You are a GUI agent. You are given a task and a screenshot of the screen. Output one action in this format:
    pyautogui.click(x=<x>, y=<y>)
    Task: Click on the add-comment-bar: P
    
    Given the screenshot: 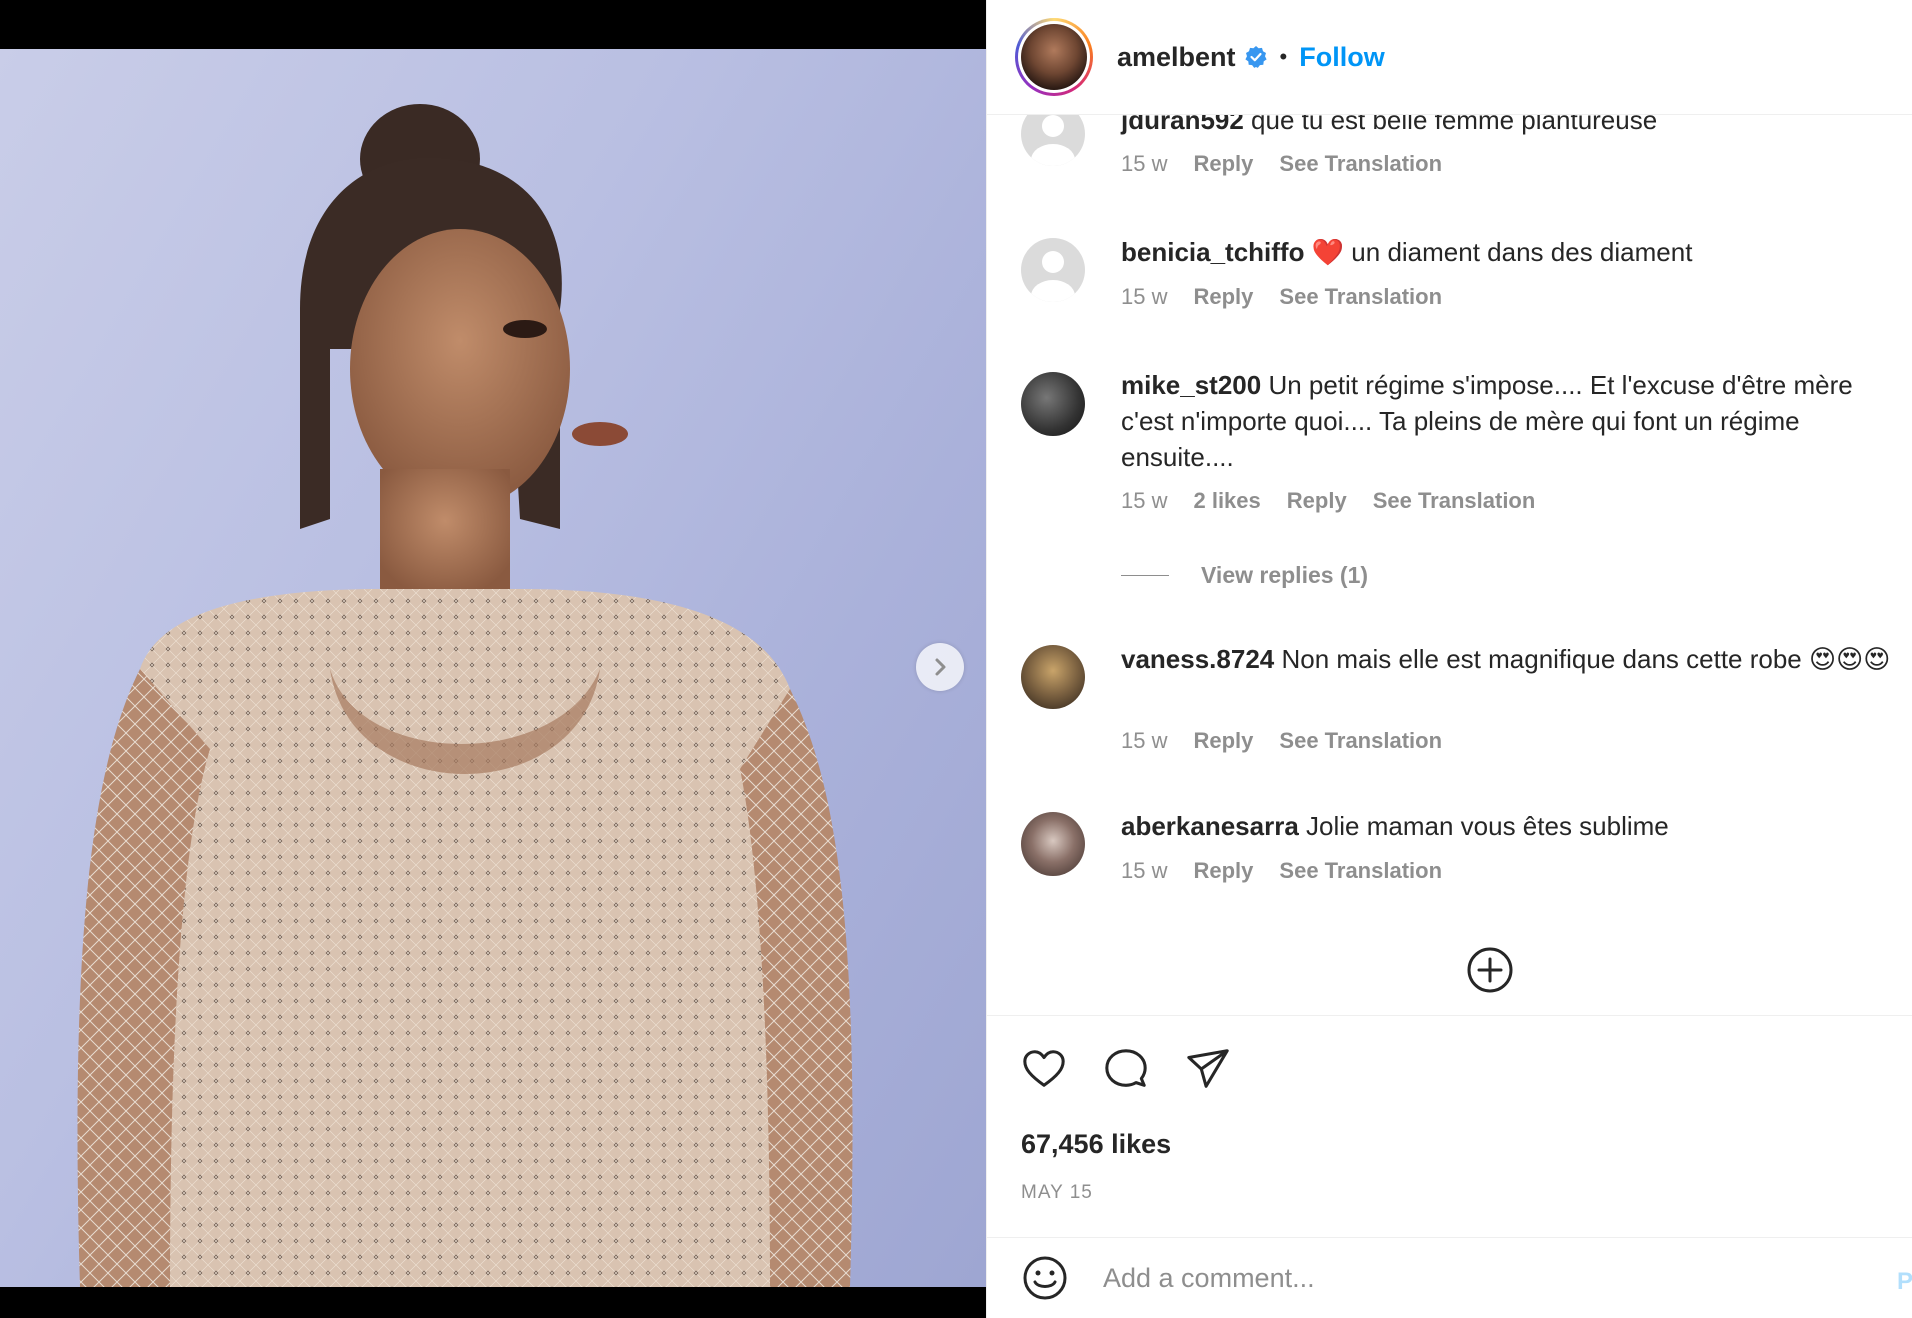 What is the action you would take?
    pyautogui.click(x=1449, y=1277)
    